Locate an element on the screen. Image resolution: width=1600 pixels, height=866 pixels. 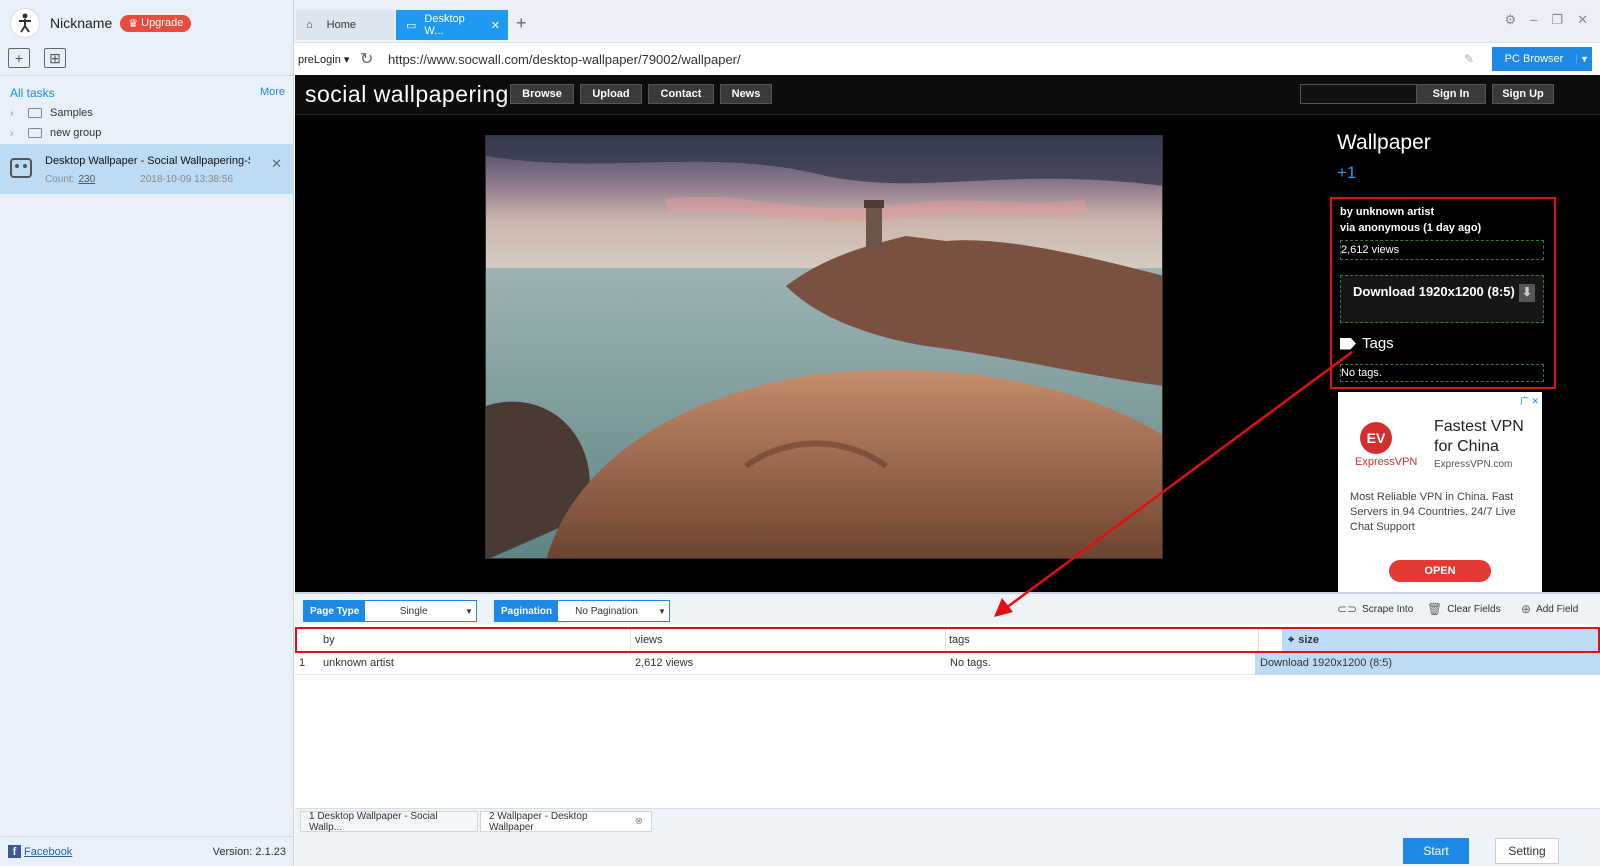
task-meta: Count: 230 2018-10-09 13:38:56 is located at coordinates (139, 179).